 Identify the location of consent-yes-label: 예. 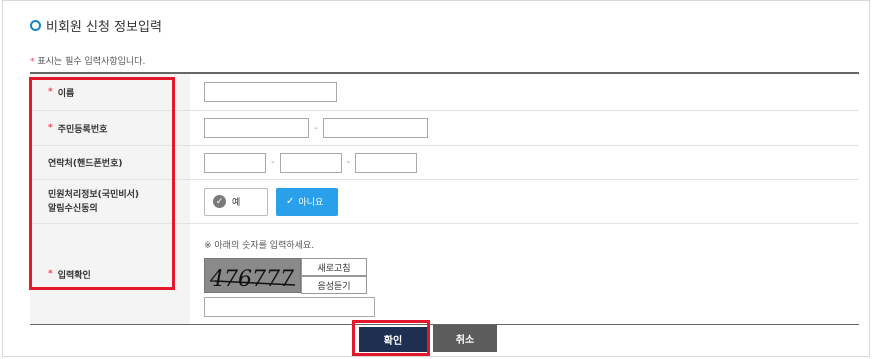
(236, 203).